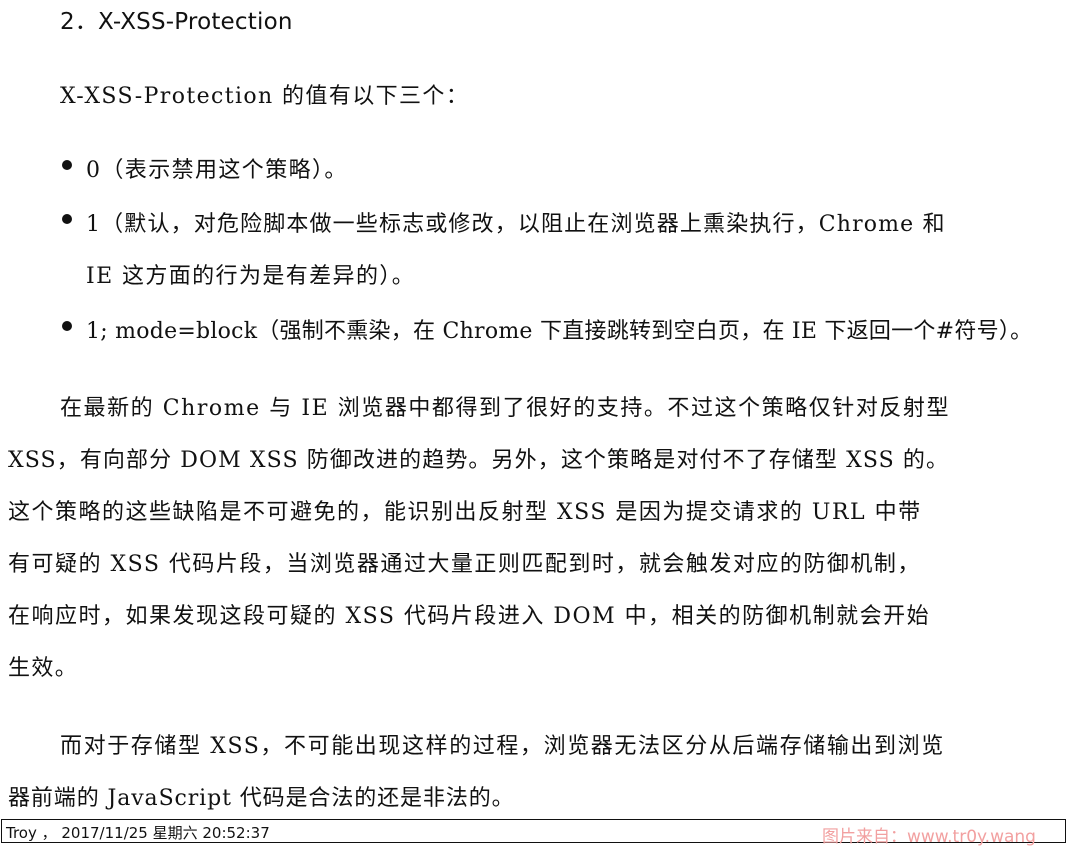 The height and width of the screenshot is (847, 1070). Describe the element at coordinates (217, 170) in the screenshot. I see `bullet-item-1: 0（表示禁用这个策略）。` at that location.